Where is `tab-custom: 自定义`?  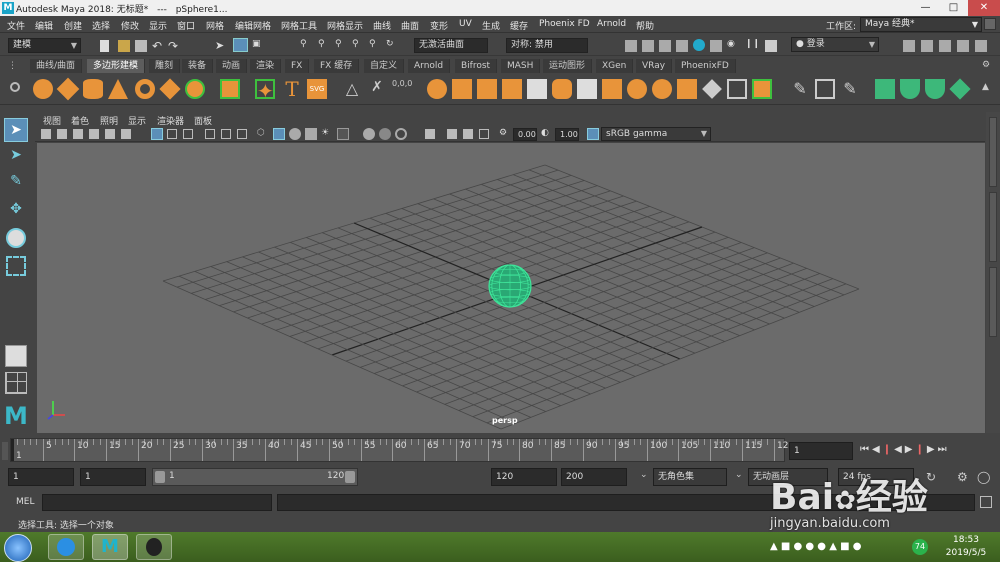 tab-custom: 自定义 is located at coordinates (384, 66).